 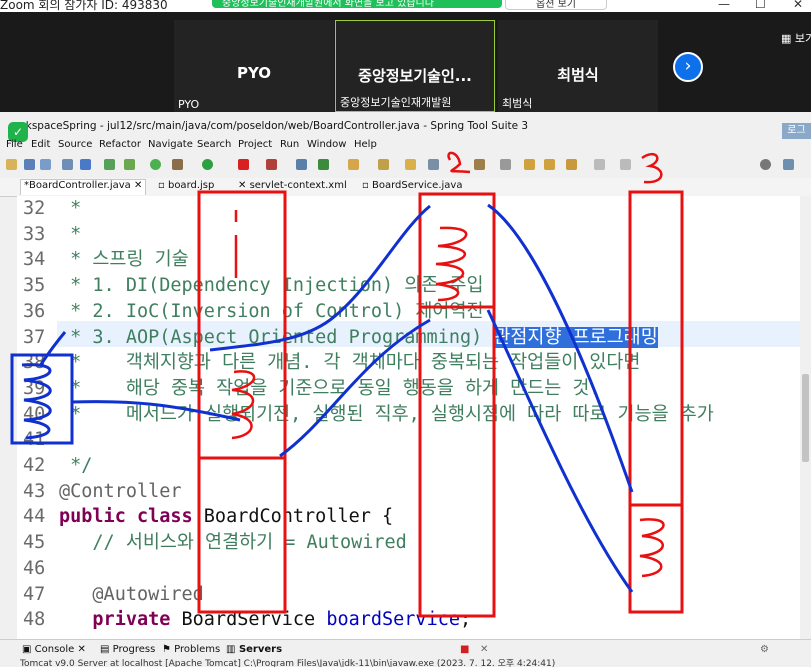 What do you see at coordinates (396, 102) in the screenshot?
I see `participant-label: 중앙정보기술인재개발원` at bounding box center [396, 102].